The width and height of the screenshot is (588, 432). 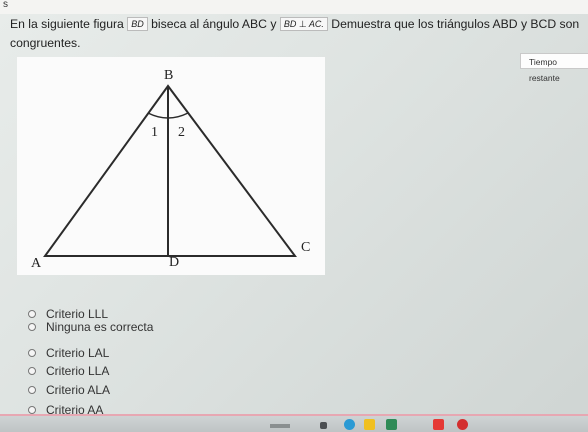 I want to click on option-label: Ninguna es correcta, so click(x=100, y=327).